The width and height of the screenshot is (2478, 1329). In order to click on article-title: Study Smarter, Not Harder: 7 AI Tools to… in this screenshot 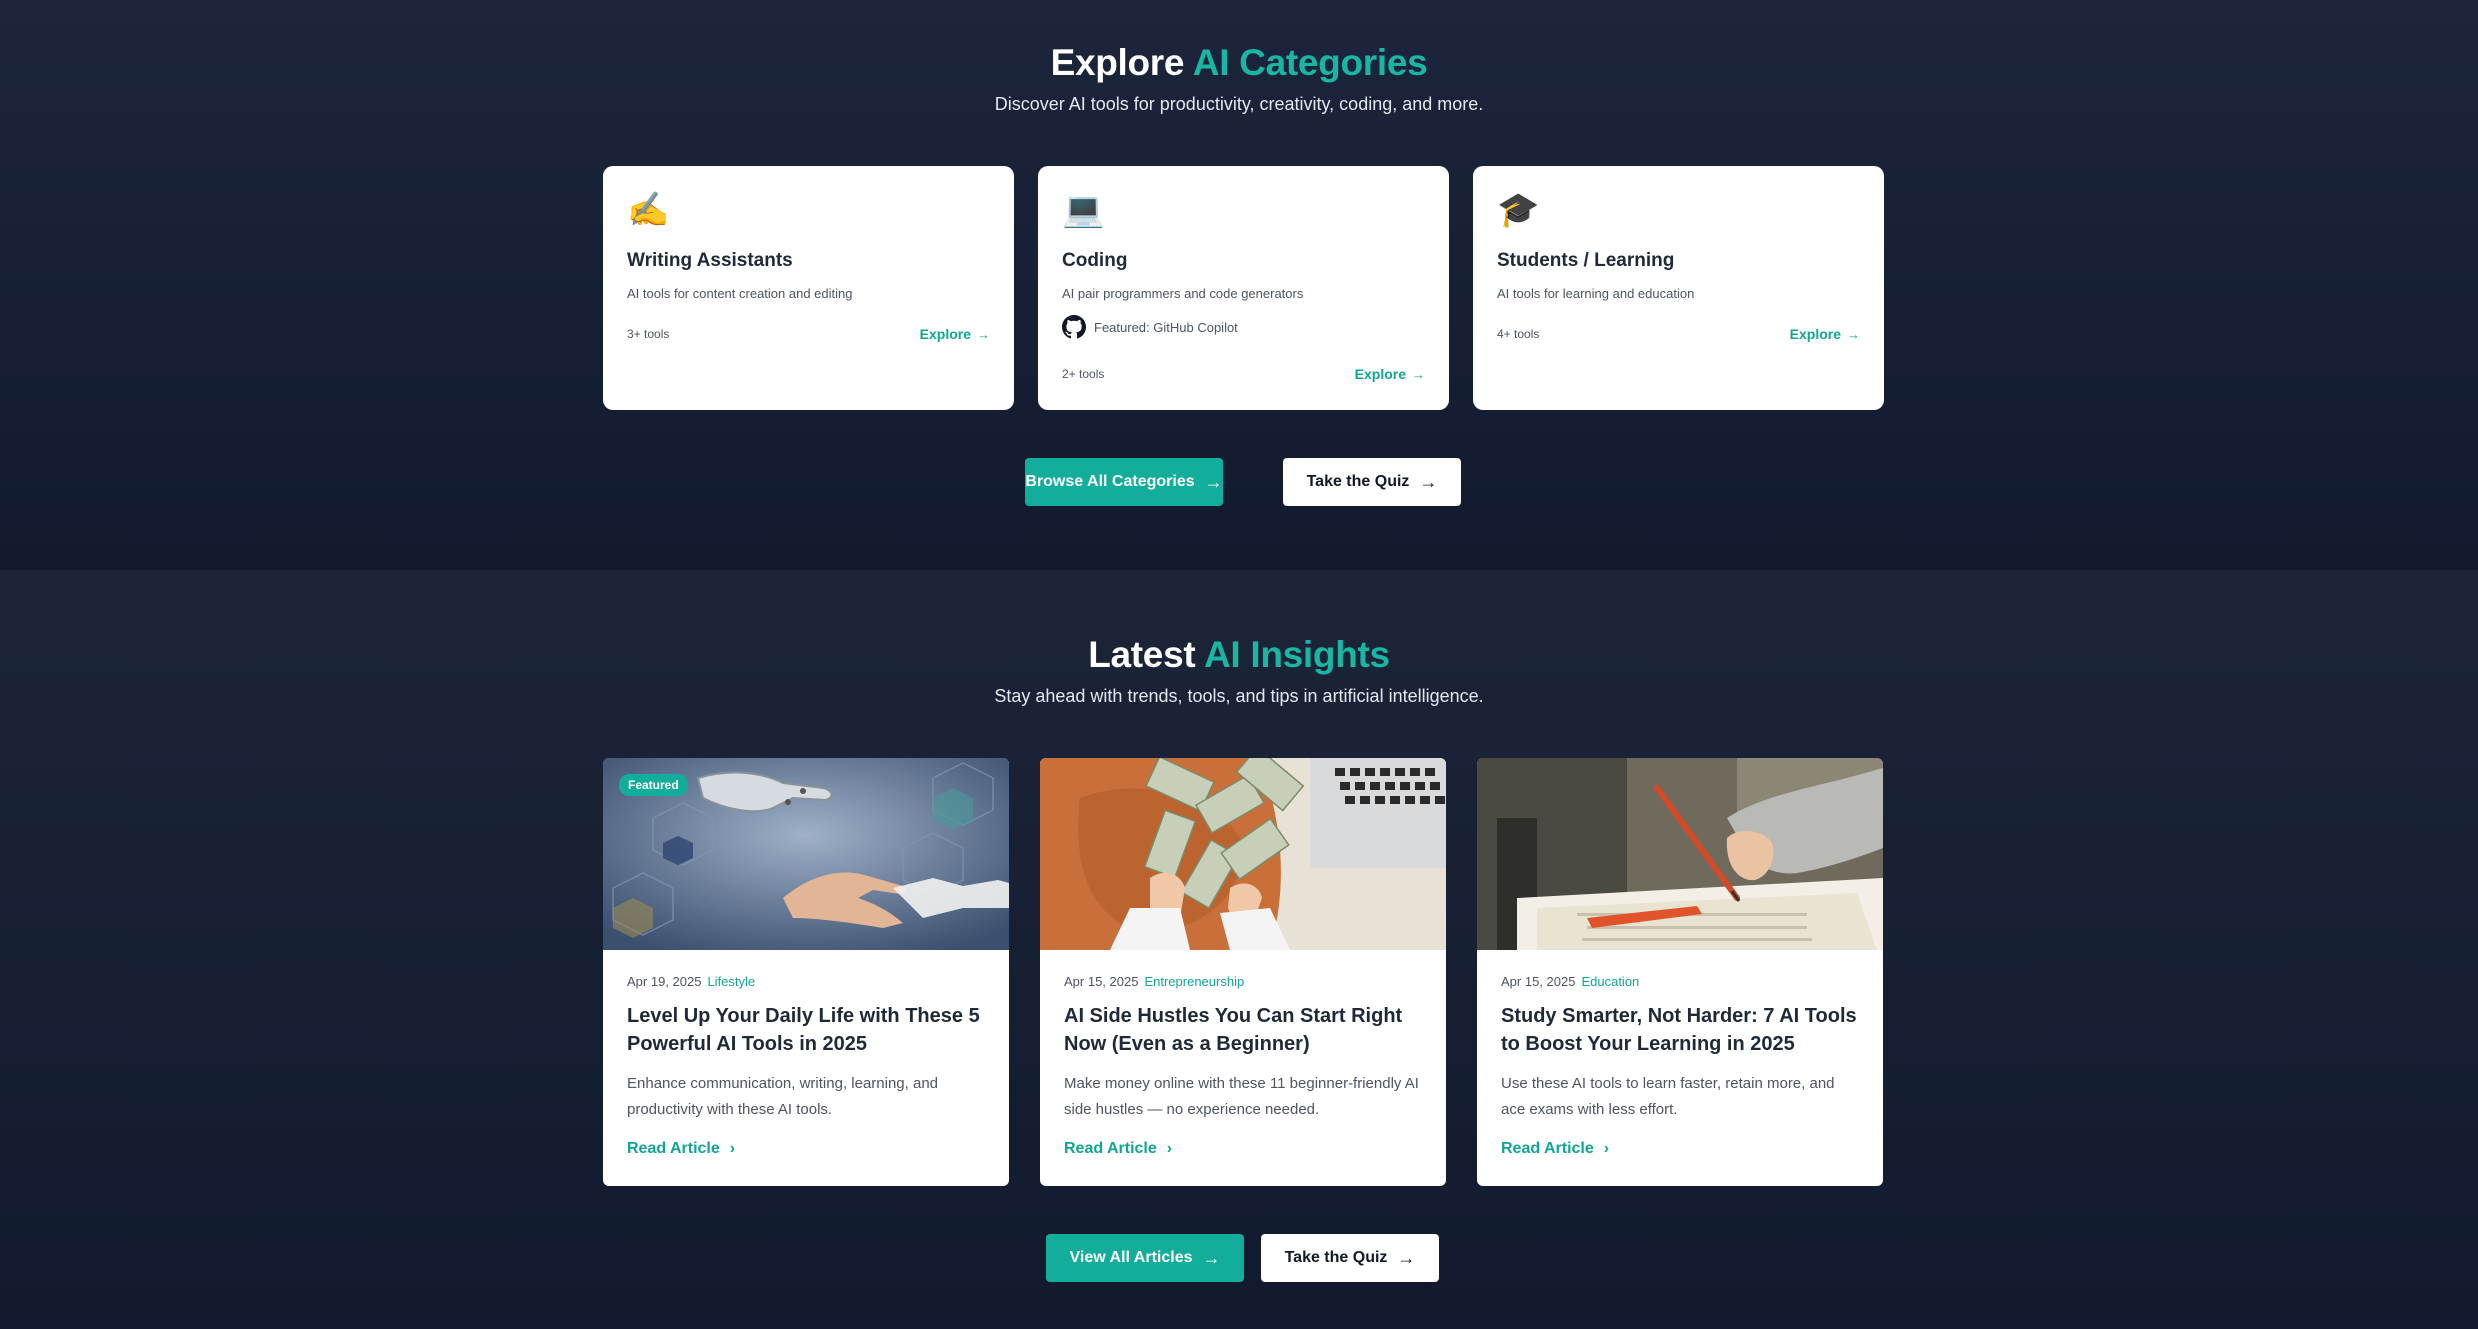, I will do `click(1680, 1030)`.